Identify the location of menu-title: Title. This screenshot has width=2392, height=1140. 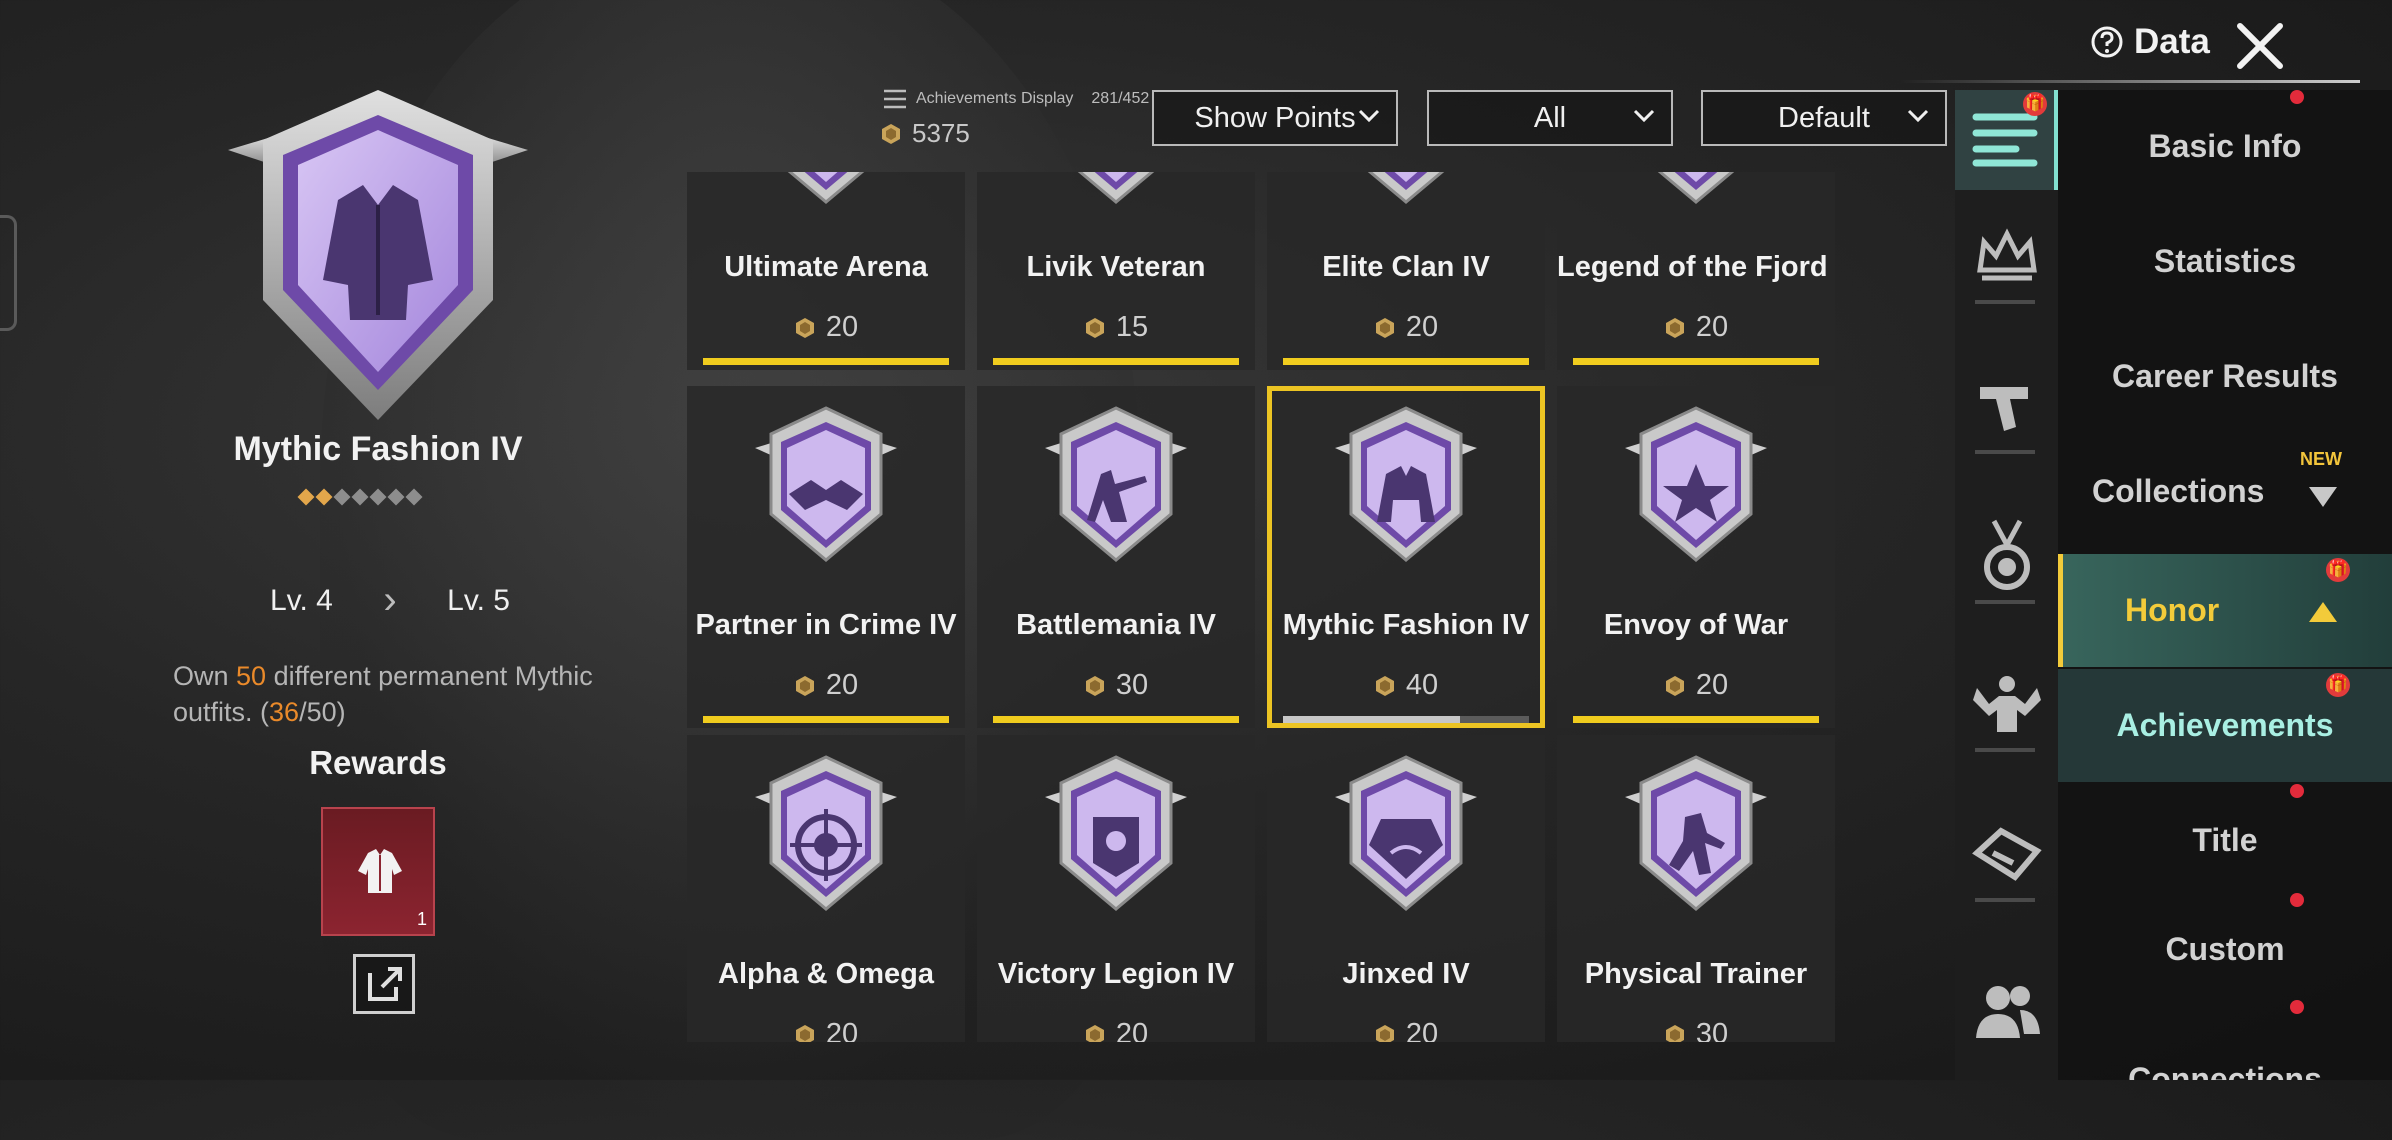
(2225, 840).